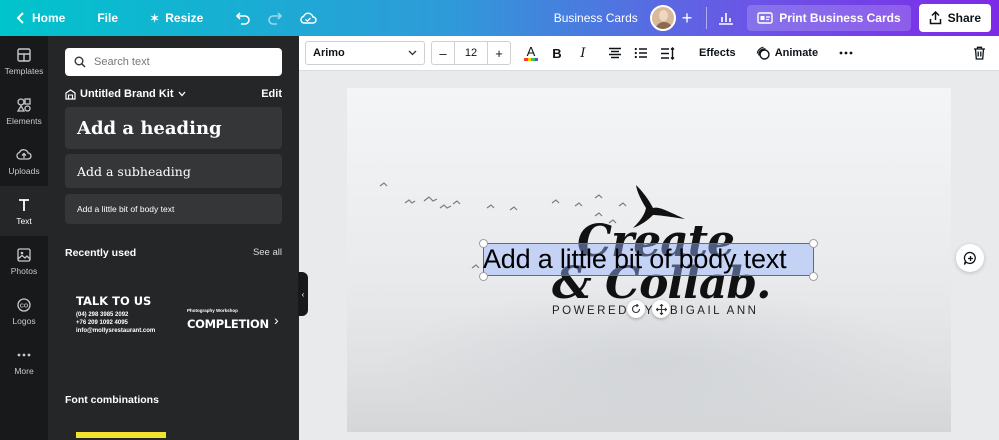  I want to click on avatar, so click(662, 18).